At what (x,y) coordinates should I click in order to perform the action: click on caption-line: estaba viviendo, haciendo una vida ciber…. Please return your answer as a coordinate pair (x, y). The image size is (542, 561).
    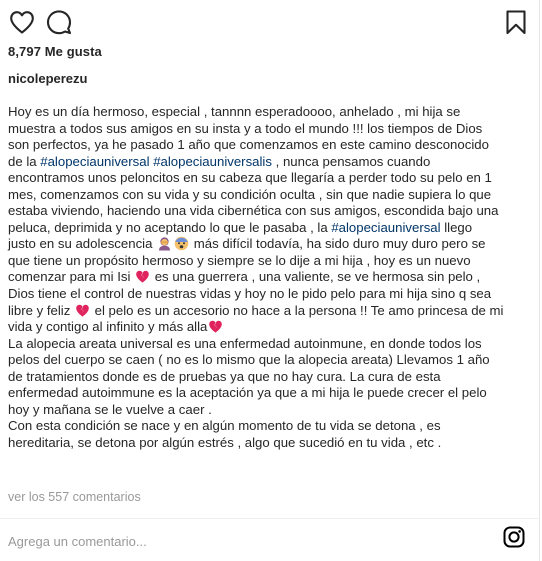
    Looking at the image, I should click on (272, 211).